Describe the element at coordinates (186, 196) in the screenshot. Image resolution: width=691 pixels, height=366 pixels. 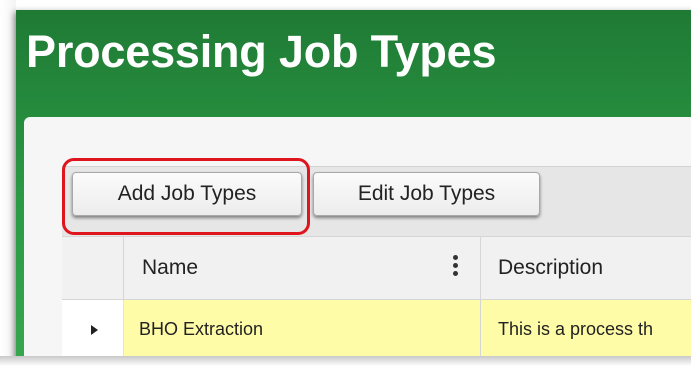
I see `highlight-annotation` at that location.